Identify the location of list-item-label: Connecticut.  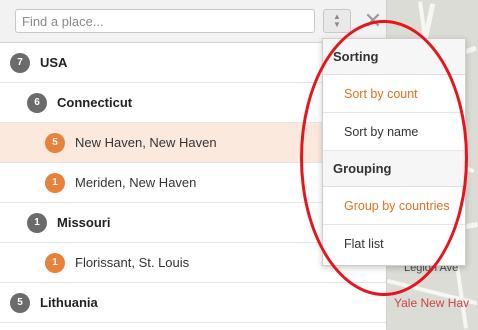
(95, 102).